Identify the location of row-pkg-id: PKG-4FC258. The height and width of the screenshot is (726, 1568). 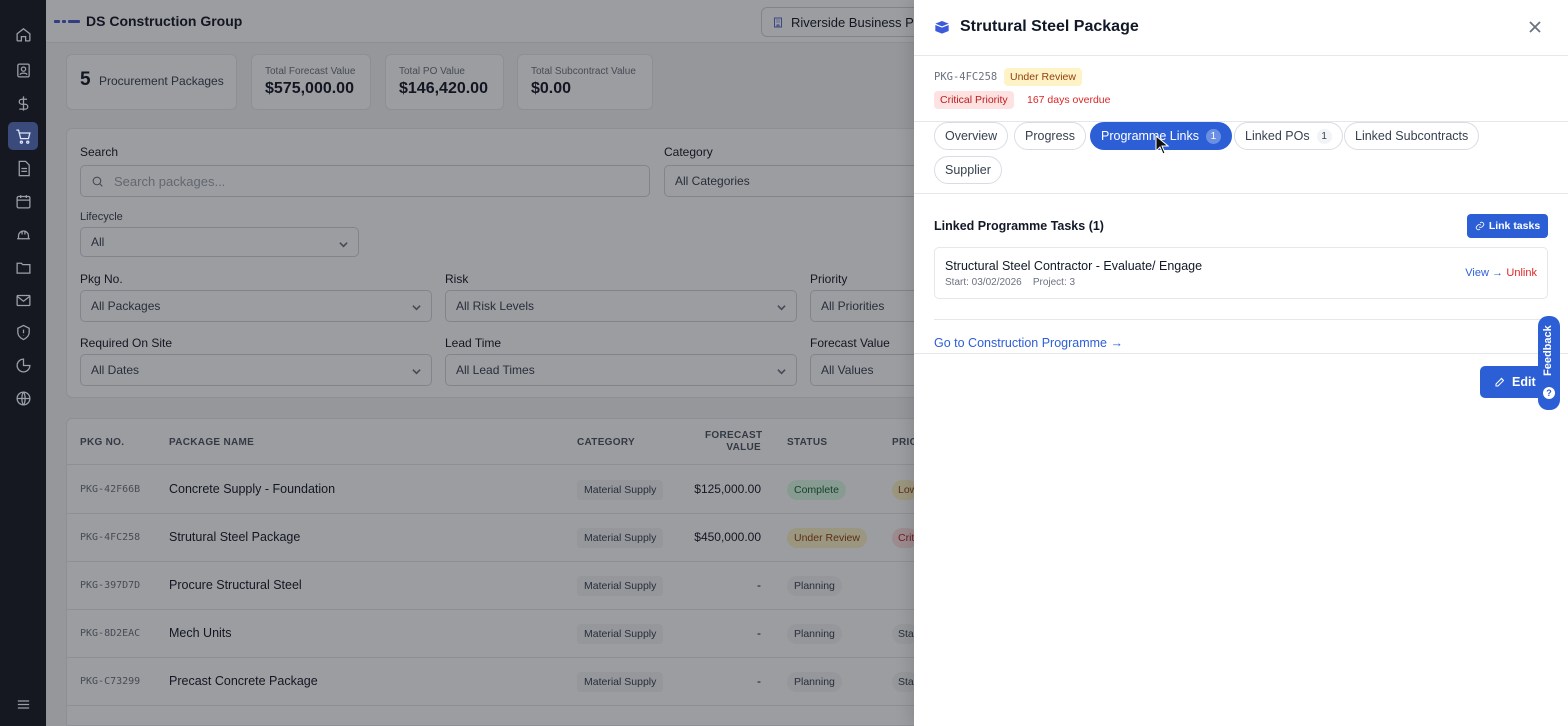
(110, 537).